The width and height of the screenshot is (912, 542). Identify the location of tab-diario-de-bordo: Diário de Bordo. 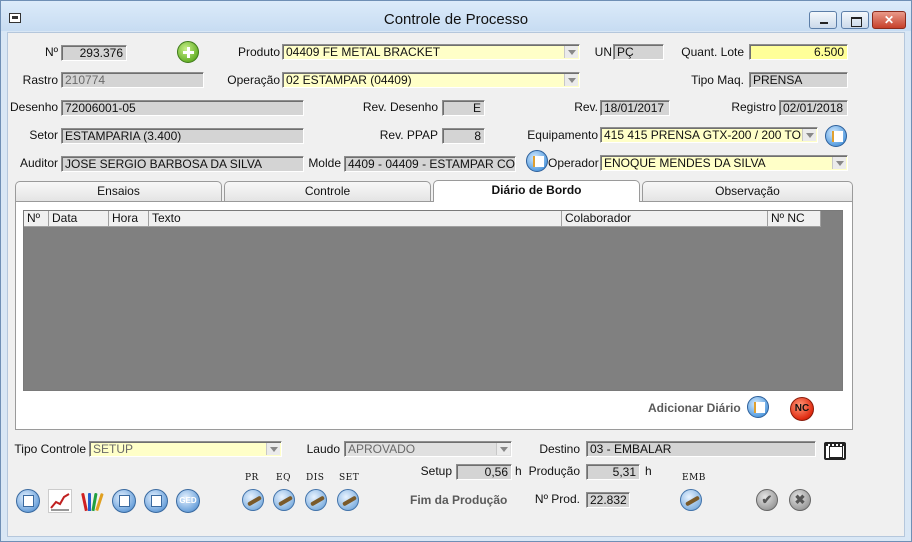
(536, 191).